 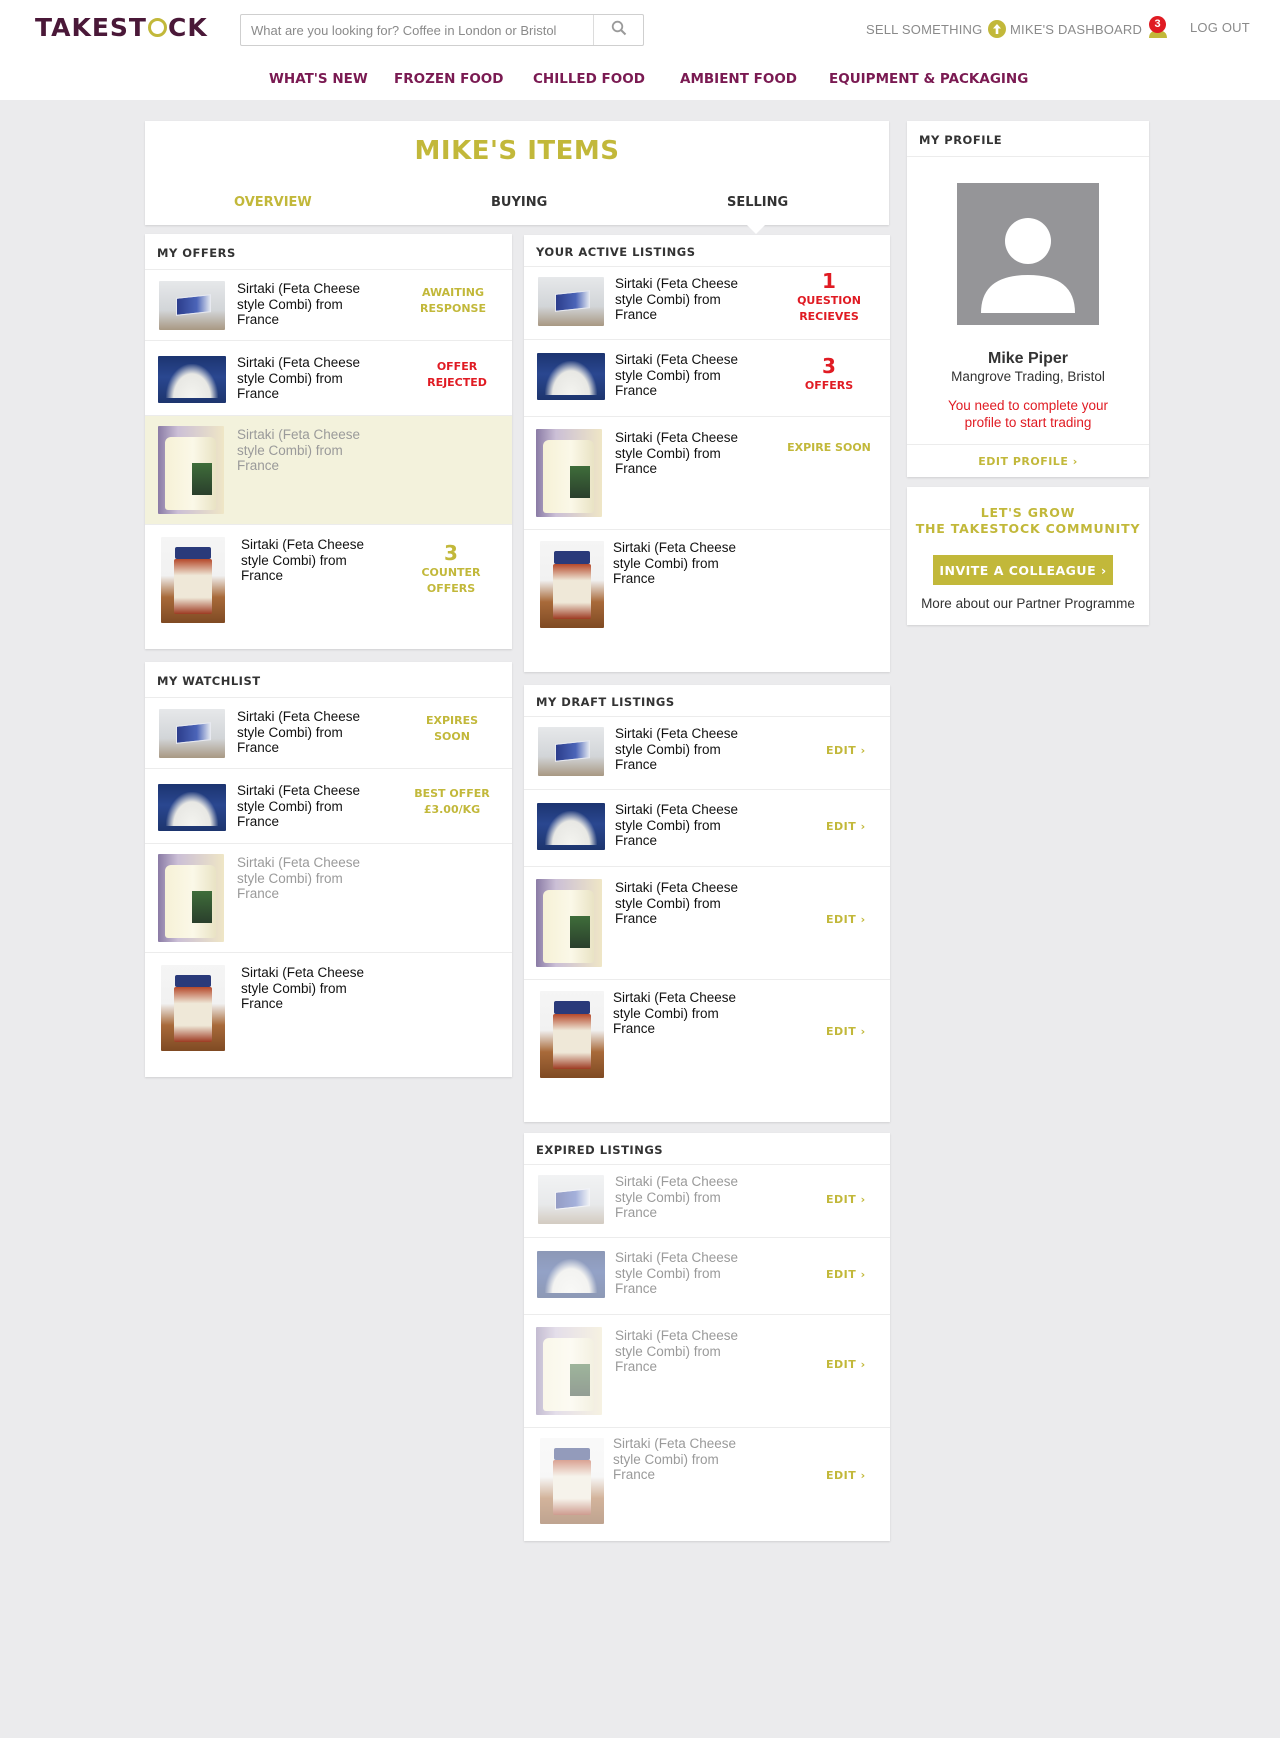 I want to click on search-button, so click(x=618, y=30).